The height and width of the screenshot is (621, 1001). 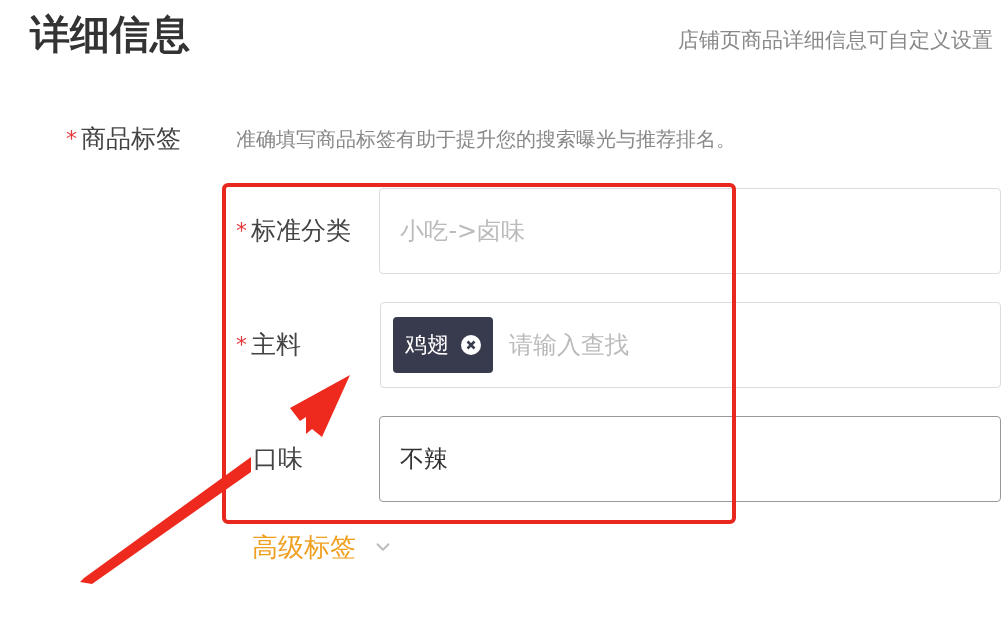 What do you see at coordinates (690, 230) in the screenshot?
I see `input-field: 小吃->卤味` at bounding box center [690, 230].